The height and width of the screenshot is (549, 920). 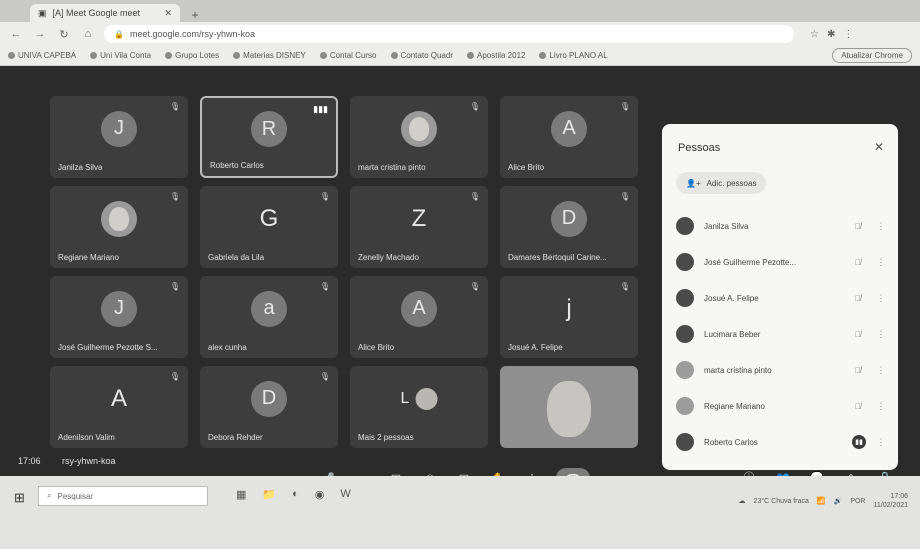 I want to click on windows-start-icon: ⊞, so click(x=19, y=498).